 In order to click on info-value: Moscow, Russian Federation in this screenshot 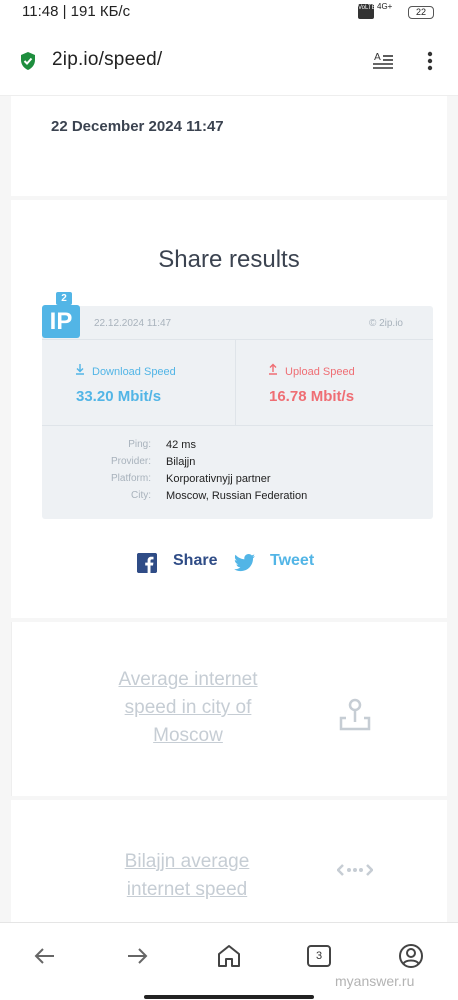, I will do `click(237, 496)`.